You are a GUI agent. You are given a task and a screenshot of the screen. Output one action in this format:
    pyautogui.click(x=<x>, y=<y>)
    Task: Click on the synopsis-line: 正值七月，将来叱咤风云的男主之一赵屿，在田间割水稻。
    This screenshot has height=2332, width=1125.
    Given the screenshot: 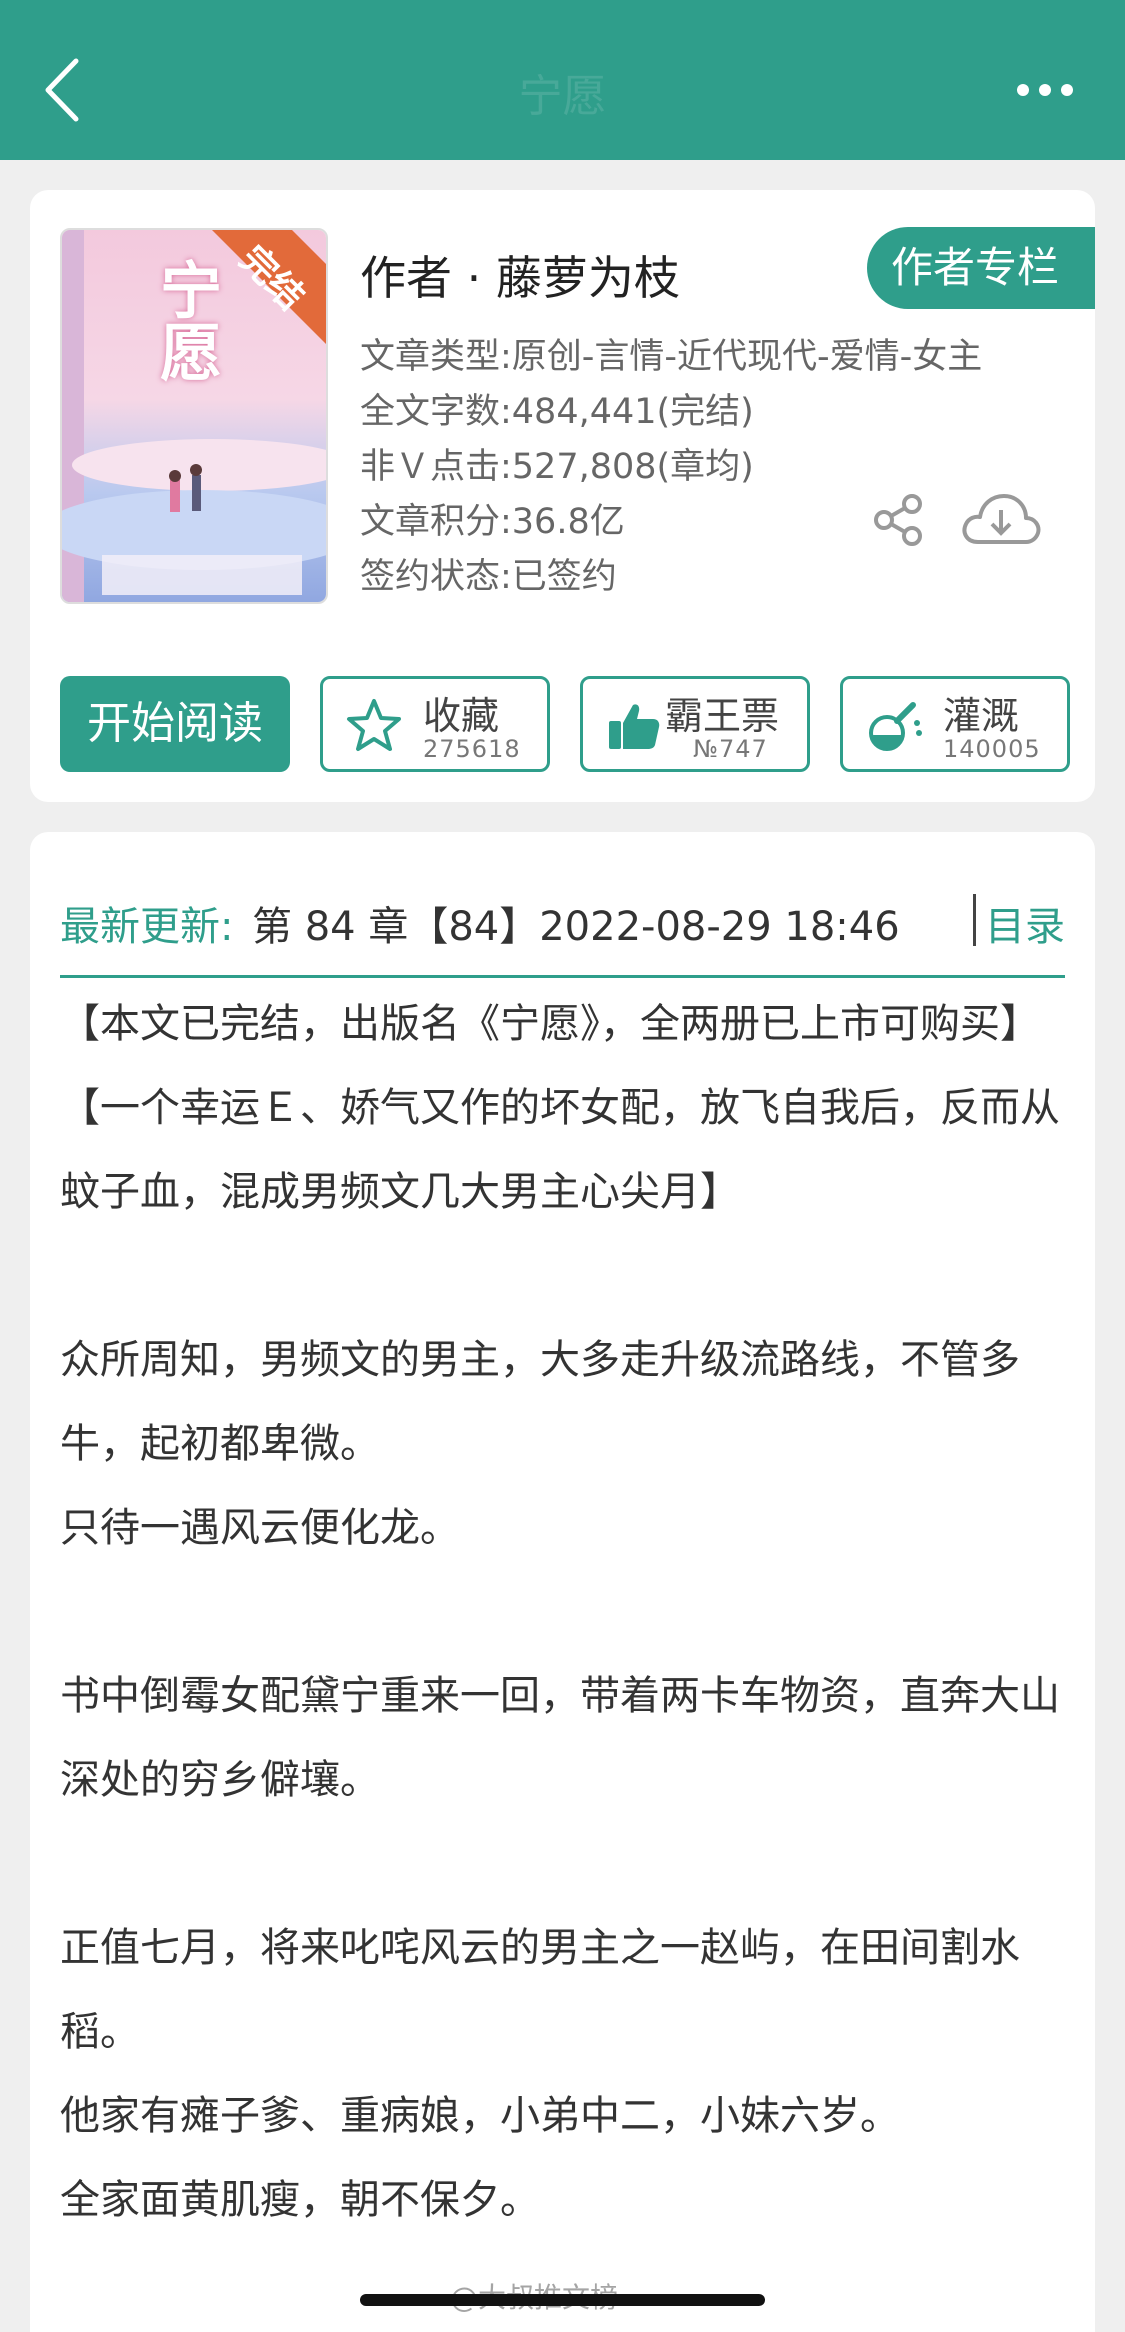 What is the action you would take?
    pyautogui.click(x=540, y=1990)
    